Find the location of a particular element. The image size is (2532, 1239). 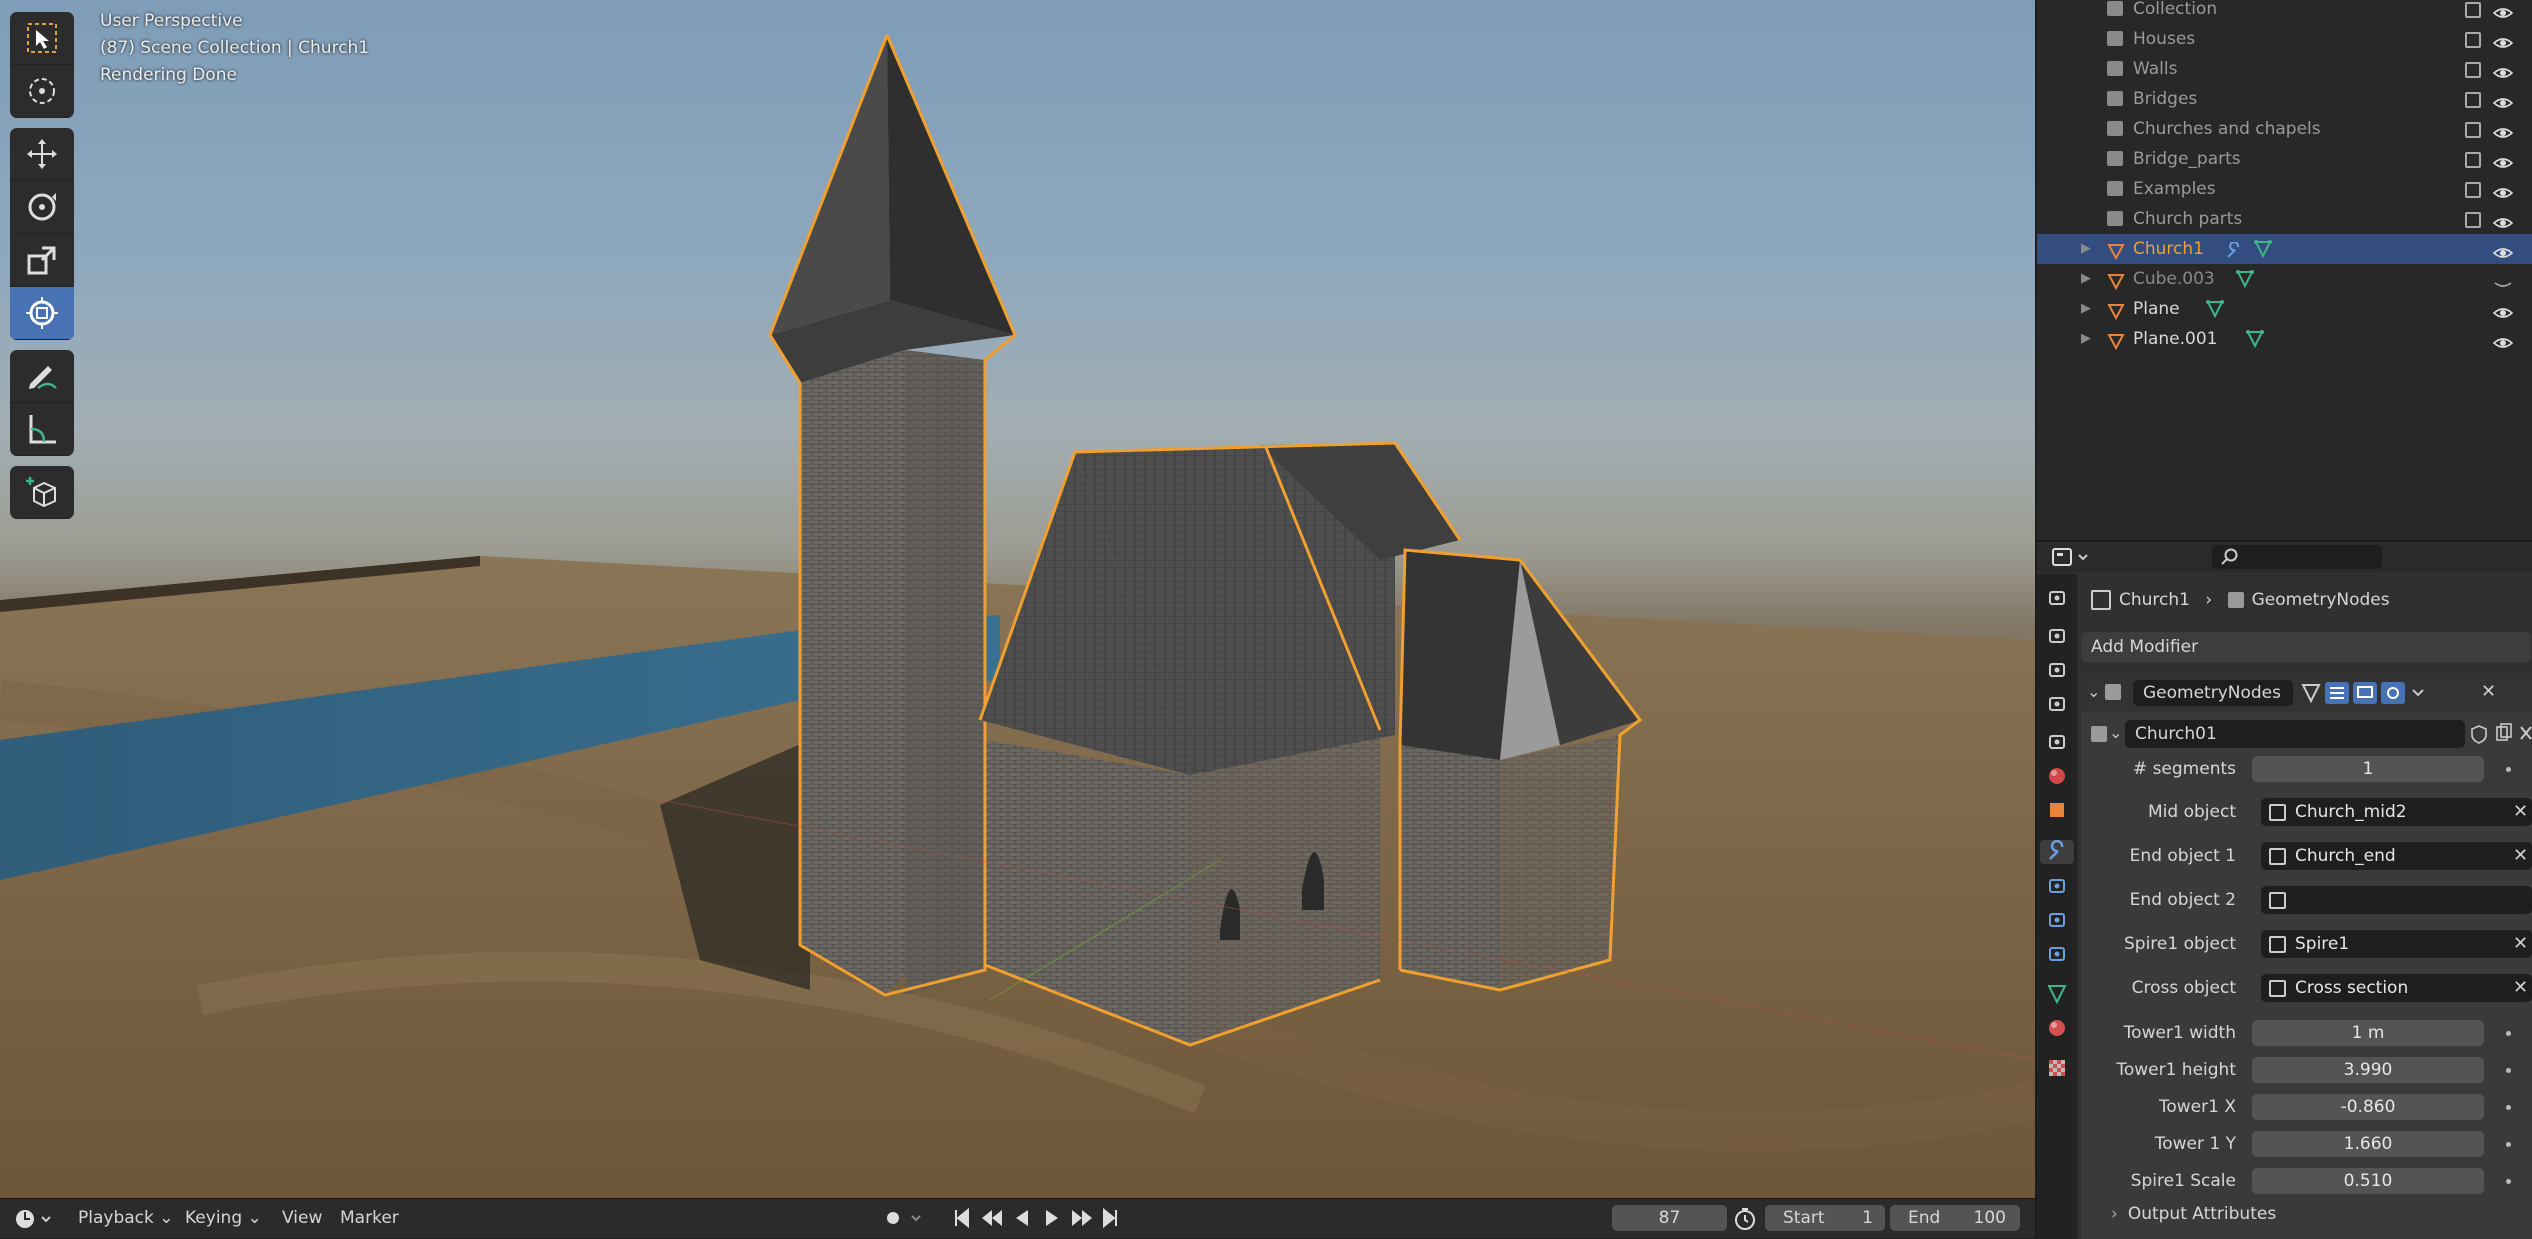

modifier-name-input: GeometryNodes is located at coordinates (2213, 693).